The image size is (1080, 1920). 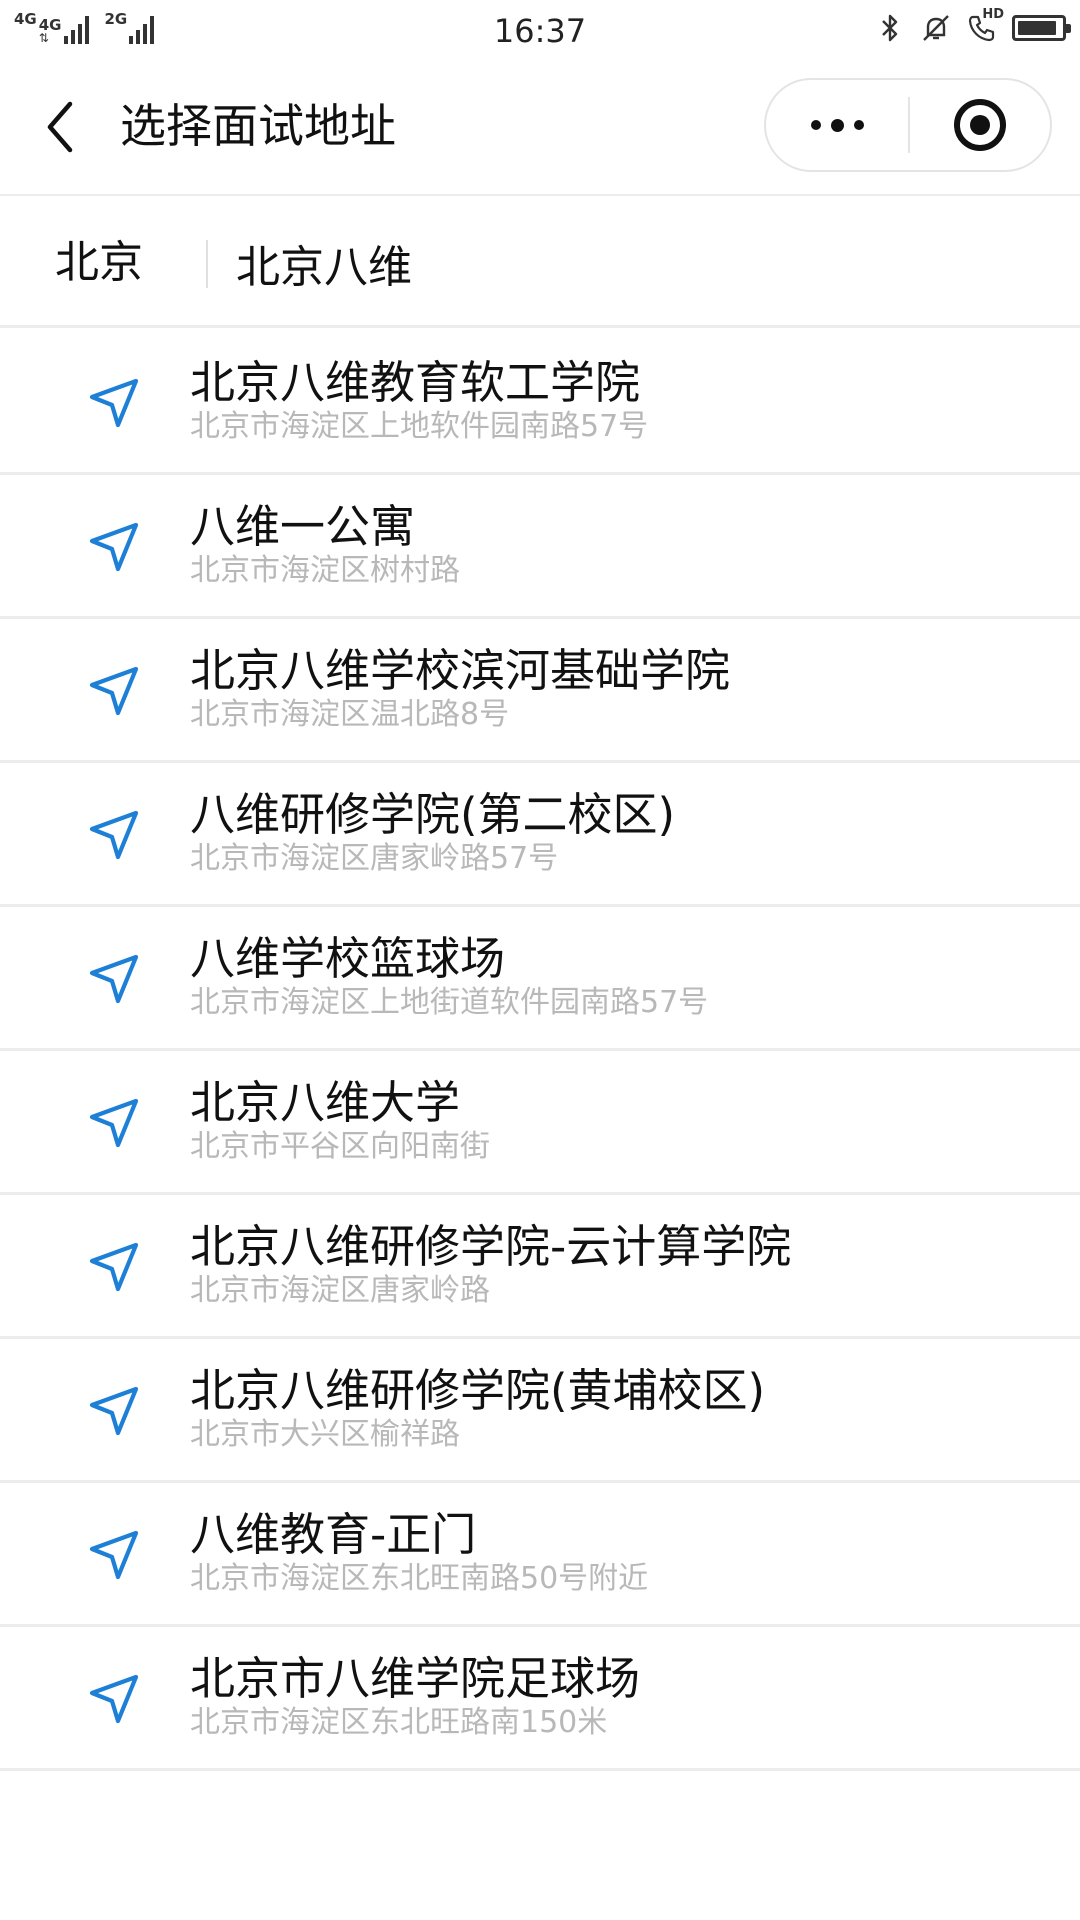 I want to click on location-name: 北京八维大学, so click(x=325, y=1102).